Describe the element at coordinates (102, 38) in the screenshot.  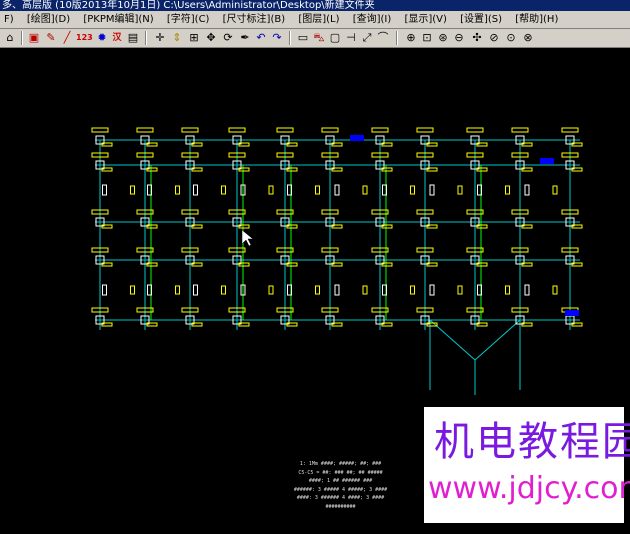
I see `paint-icon: ✹` at that location.